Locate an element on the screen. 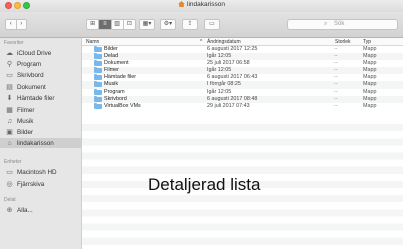 This screenshot has height=249, width=403. sidebar-item-macintosh-hd: ▭ Macintosh HD is located at coordinates (40, 172).